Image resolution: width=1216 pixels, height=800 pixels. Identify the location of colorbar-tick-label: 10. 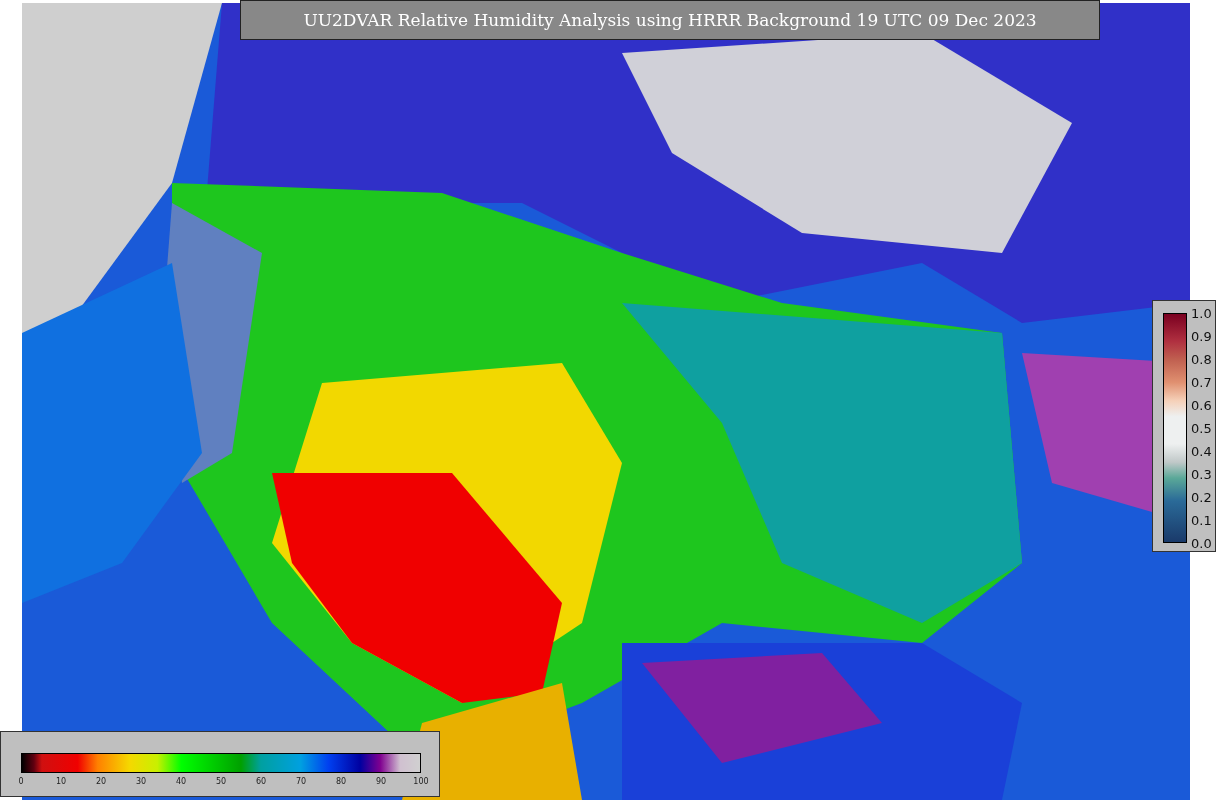
(61, 781).